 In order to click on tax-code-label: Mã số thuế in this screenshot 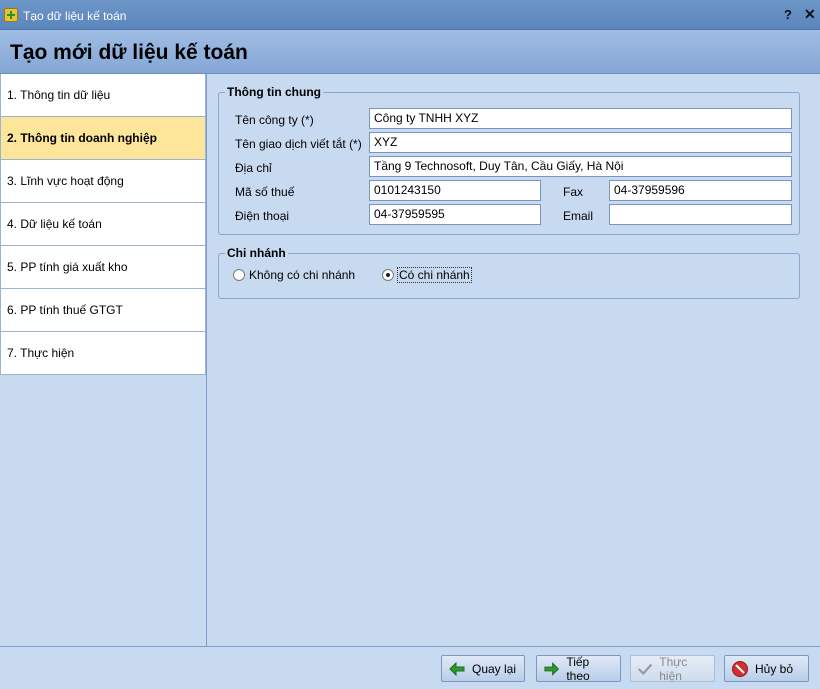, I will do `click(265, 192)`.